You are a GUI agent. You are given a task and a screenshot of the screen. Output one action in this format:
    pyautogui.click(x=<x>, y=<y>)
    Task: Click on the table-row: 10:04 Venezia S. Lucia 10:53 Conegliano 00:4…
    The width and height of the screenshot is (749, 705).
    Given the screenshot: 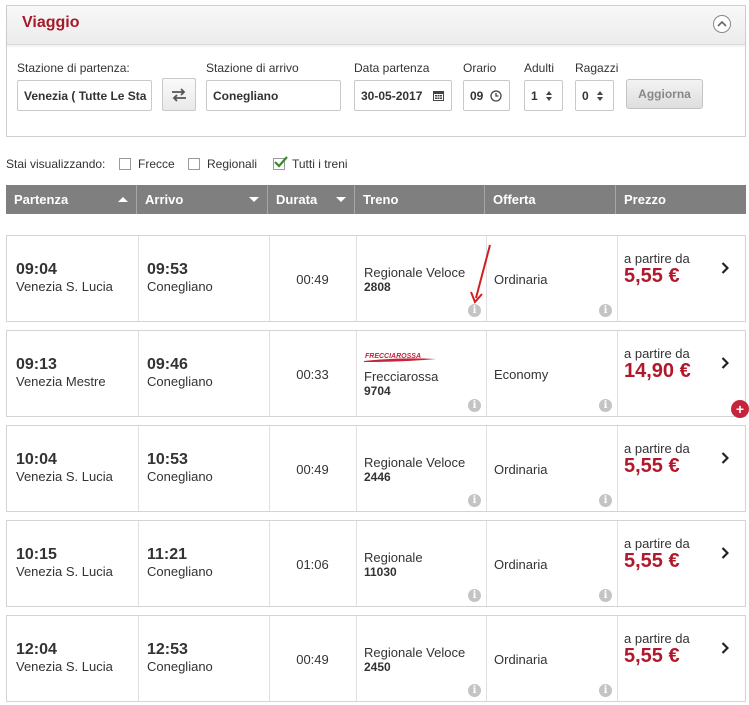 What is the action you would take?
    pyautogui.click(x=376, y=468)
    